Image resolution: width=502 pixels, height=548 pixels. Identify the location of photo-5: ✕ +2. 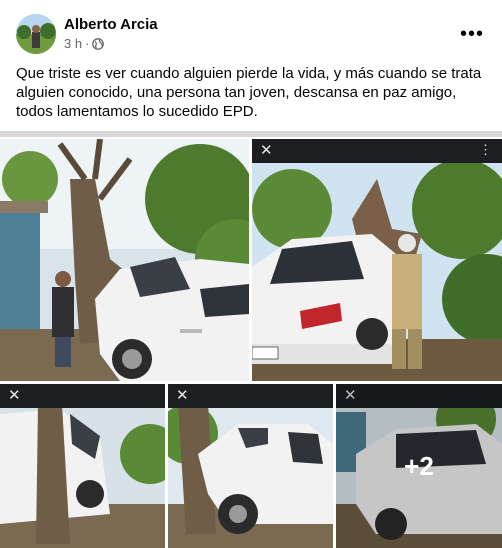
(419, 466).